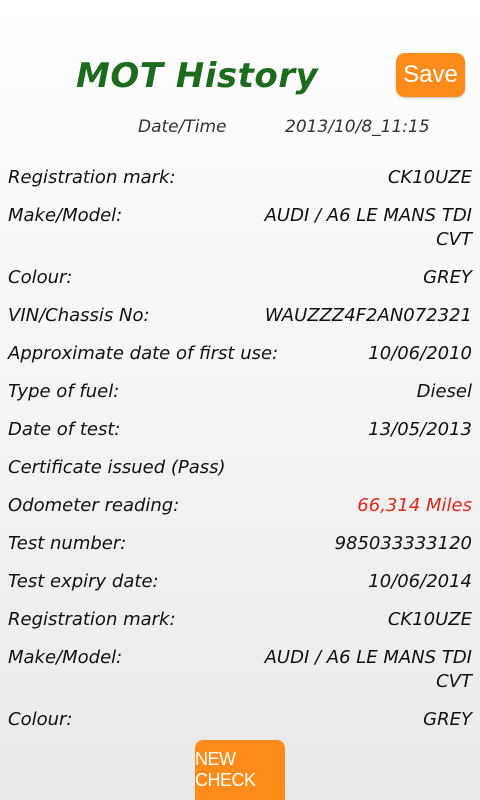 This screenshot has width=480, height=800. Describe the element at coordinates (240, 770) in the screenshot. I see `new-check-button: NEW CHECK` at that location.